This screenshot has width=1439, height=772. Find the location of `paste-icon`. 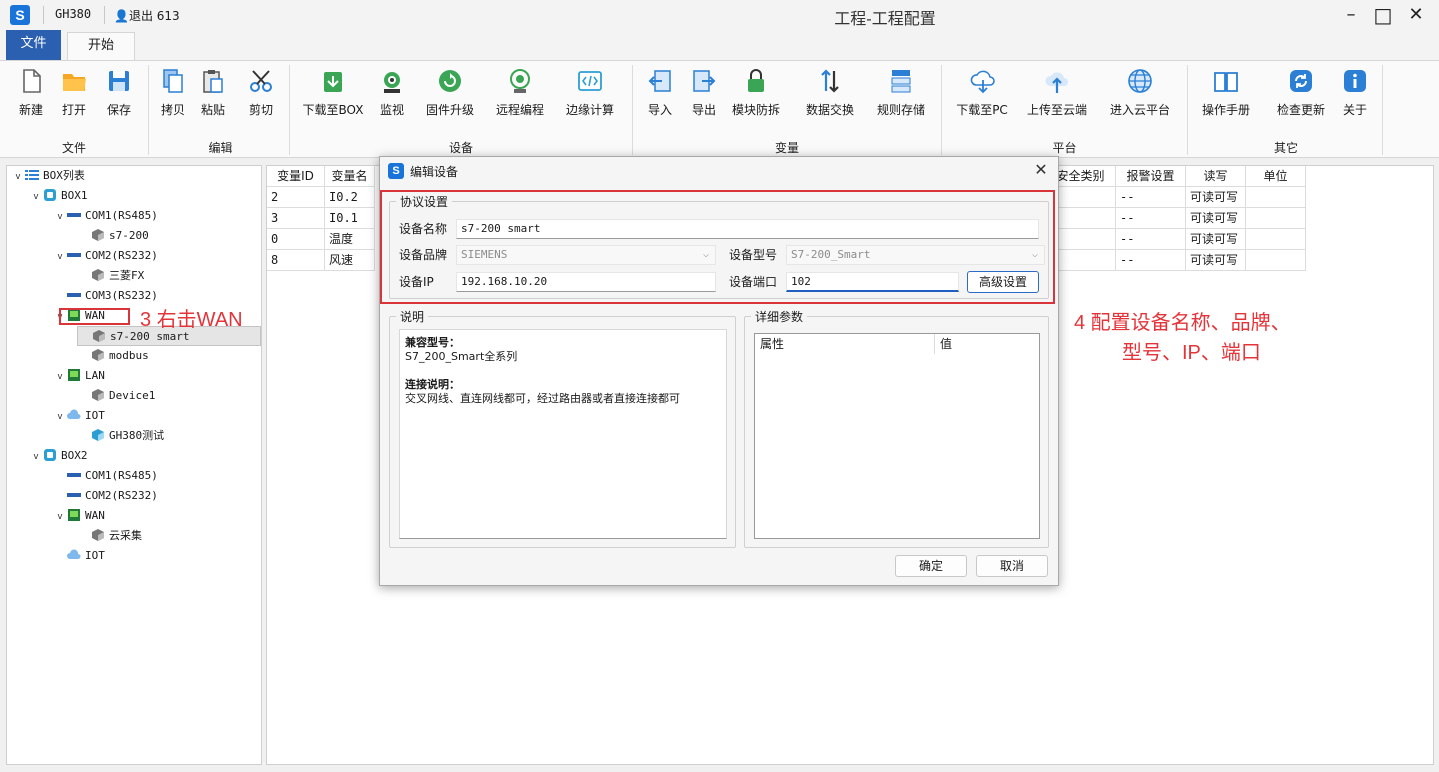

paste-icon is located at coordinates (213, 81).